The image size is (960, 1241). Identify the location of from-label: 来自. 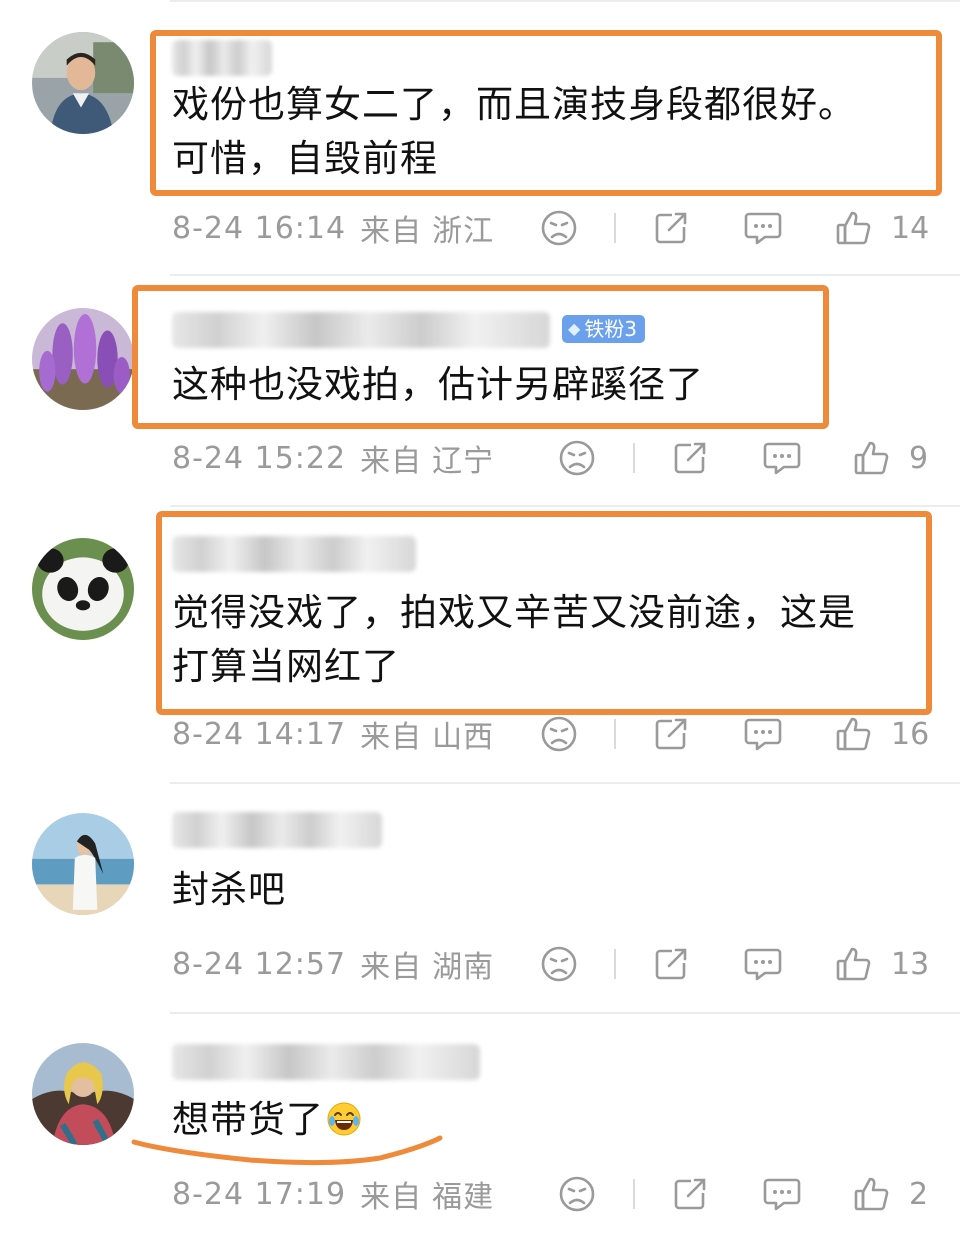
(391, 1197).